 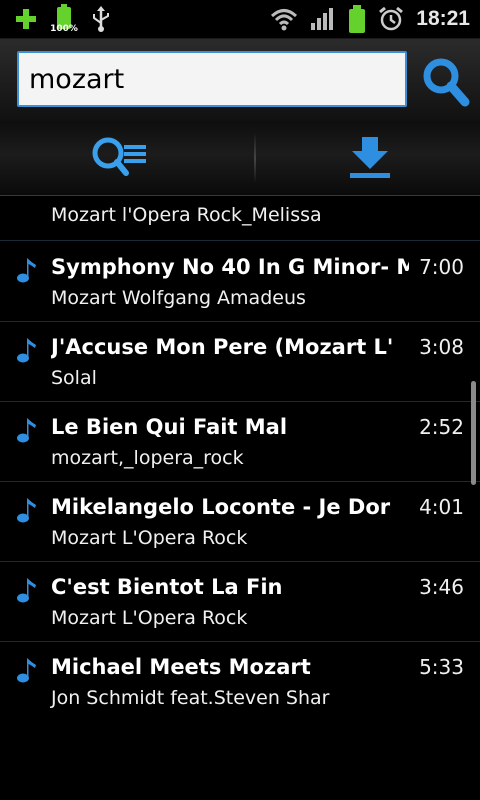 What do you see at coordinates (221, 507) in the screenshot?
I see `song-title: Mikelangelo Loconte - Je Dor` at bounding box center [221, 507].